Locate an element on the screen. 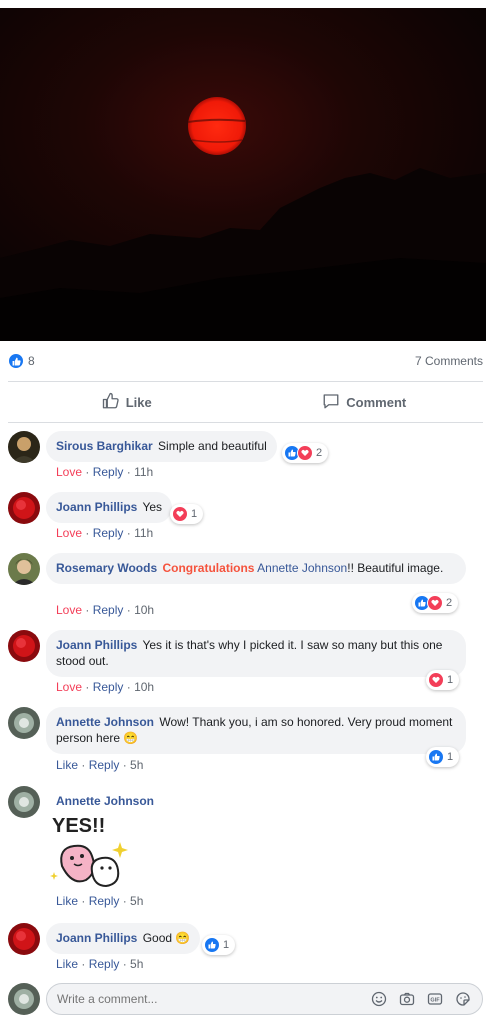  commenter-name: Sirous Barghikar is located at coordinates (104, 446).